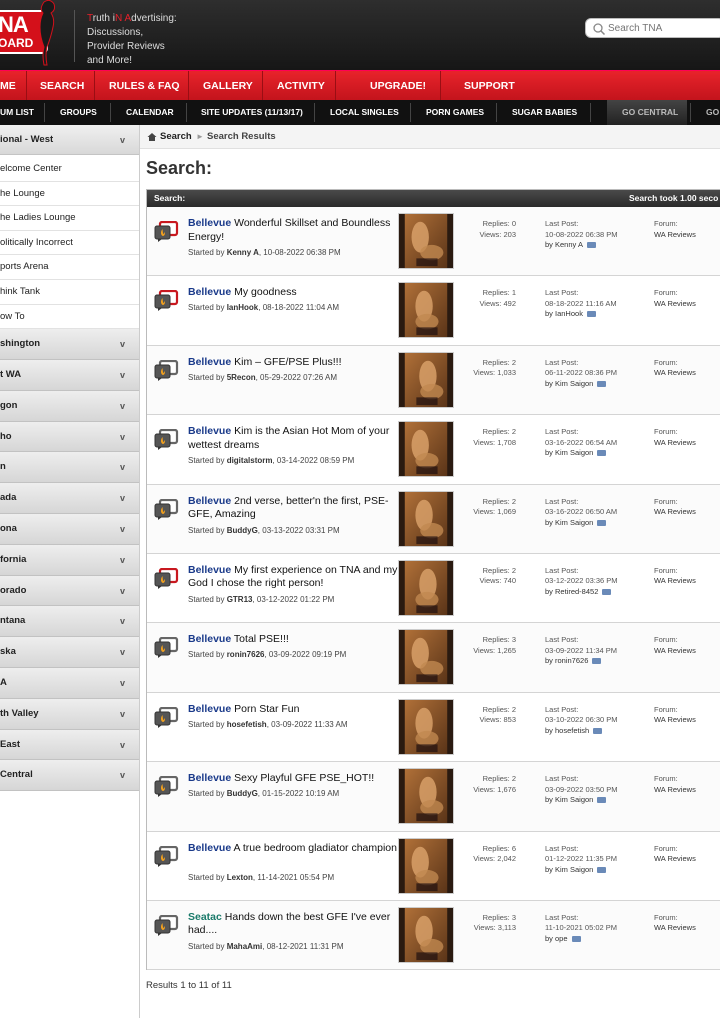 This screenshot has width=720, height=1018. Describe the element at coordinates (69, 776) in the screenshot. I see `sidebar-region: Central v` at that location.